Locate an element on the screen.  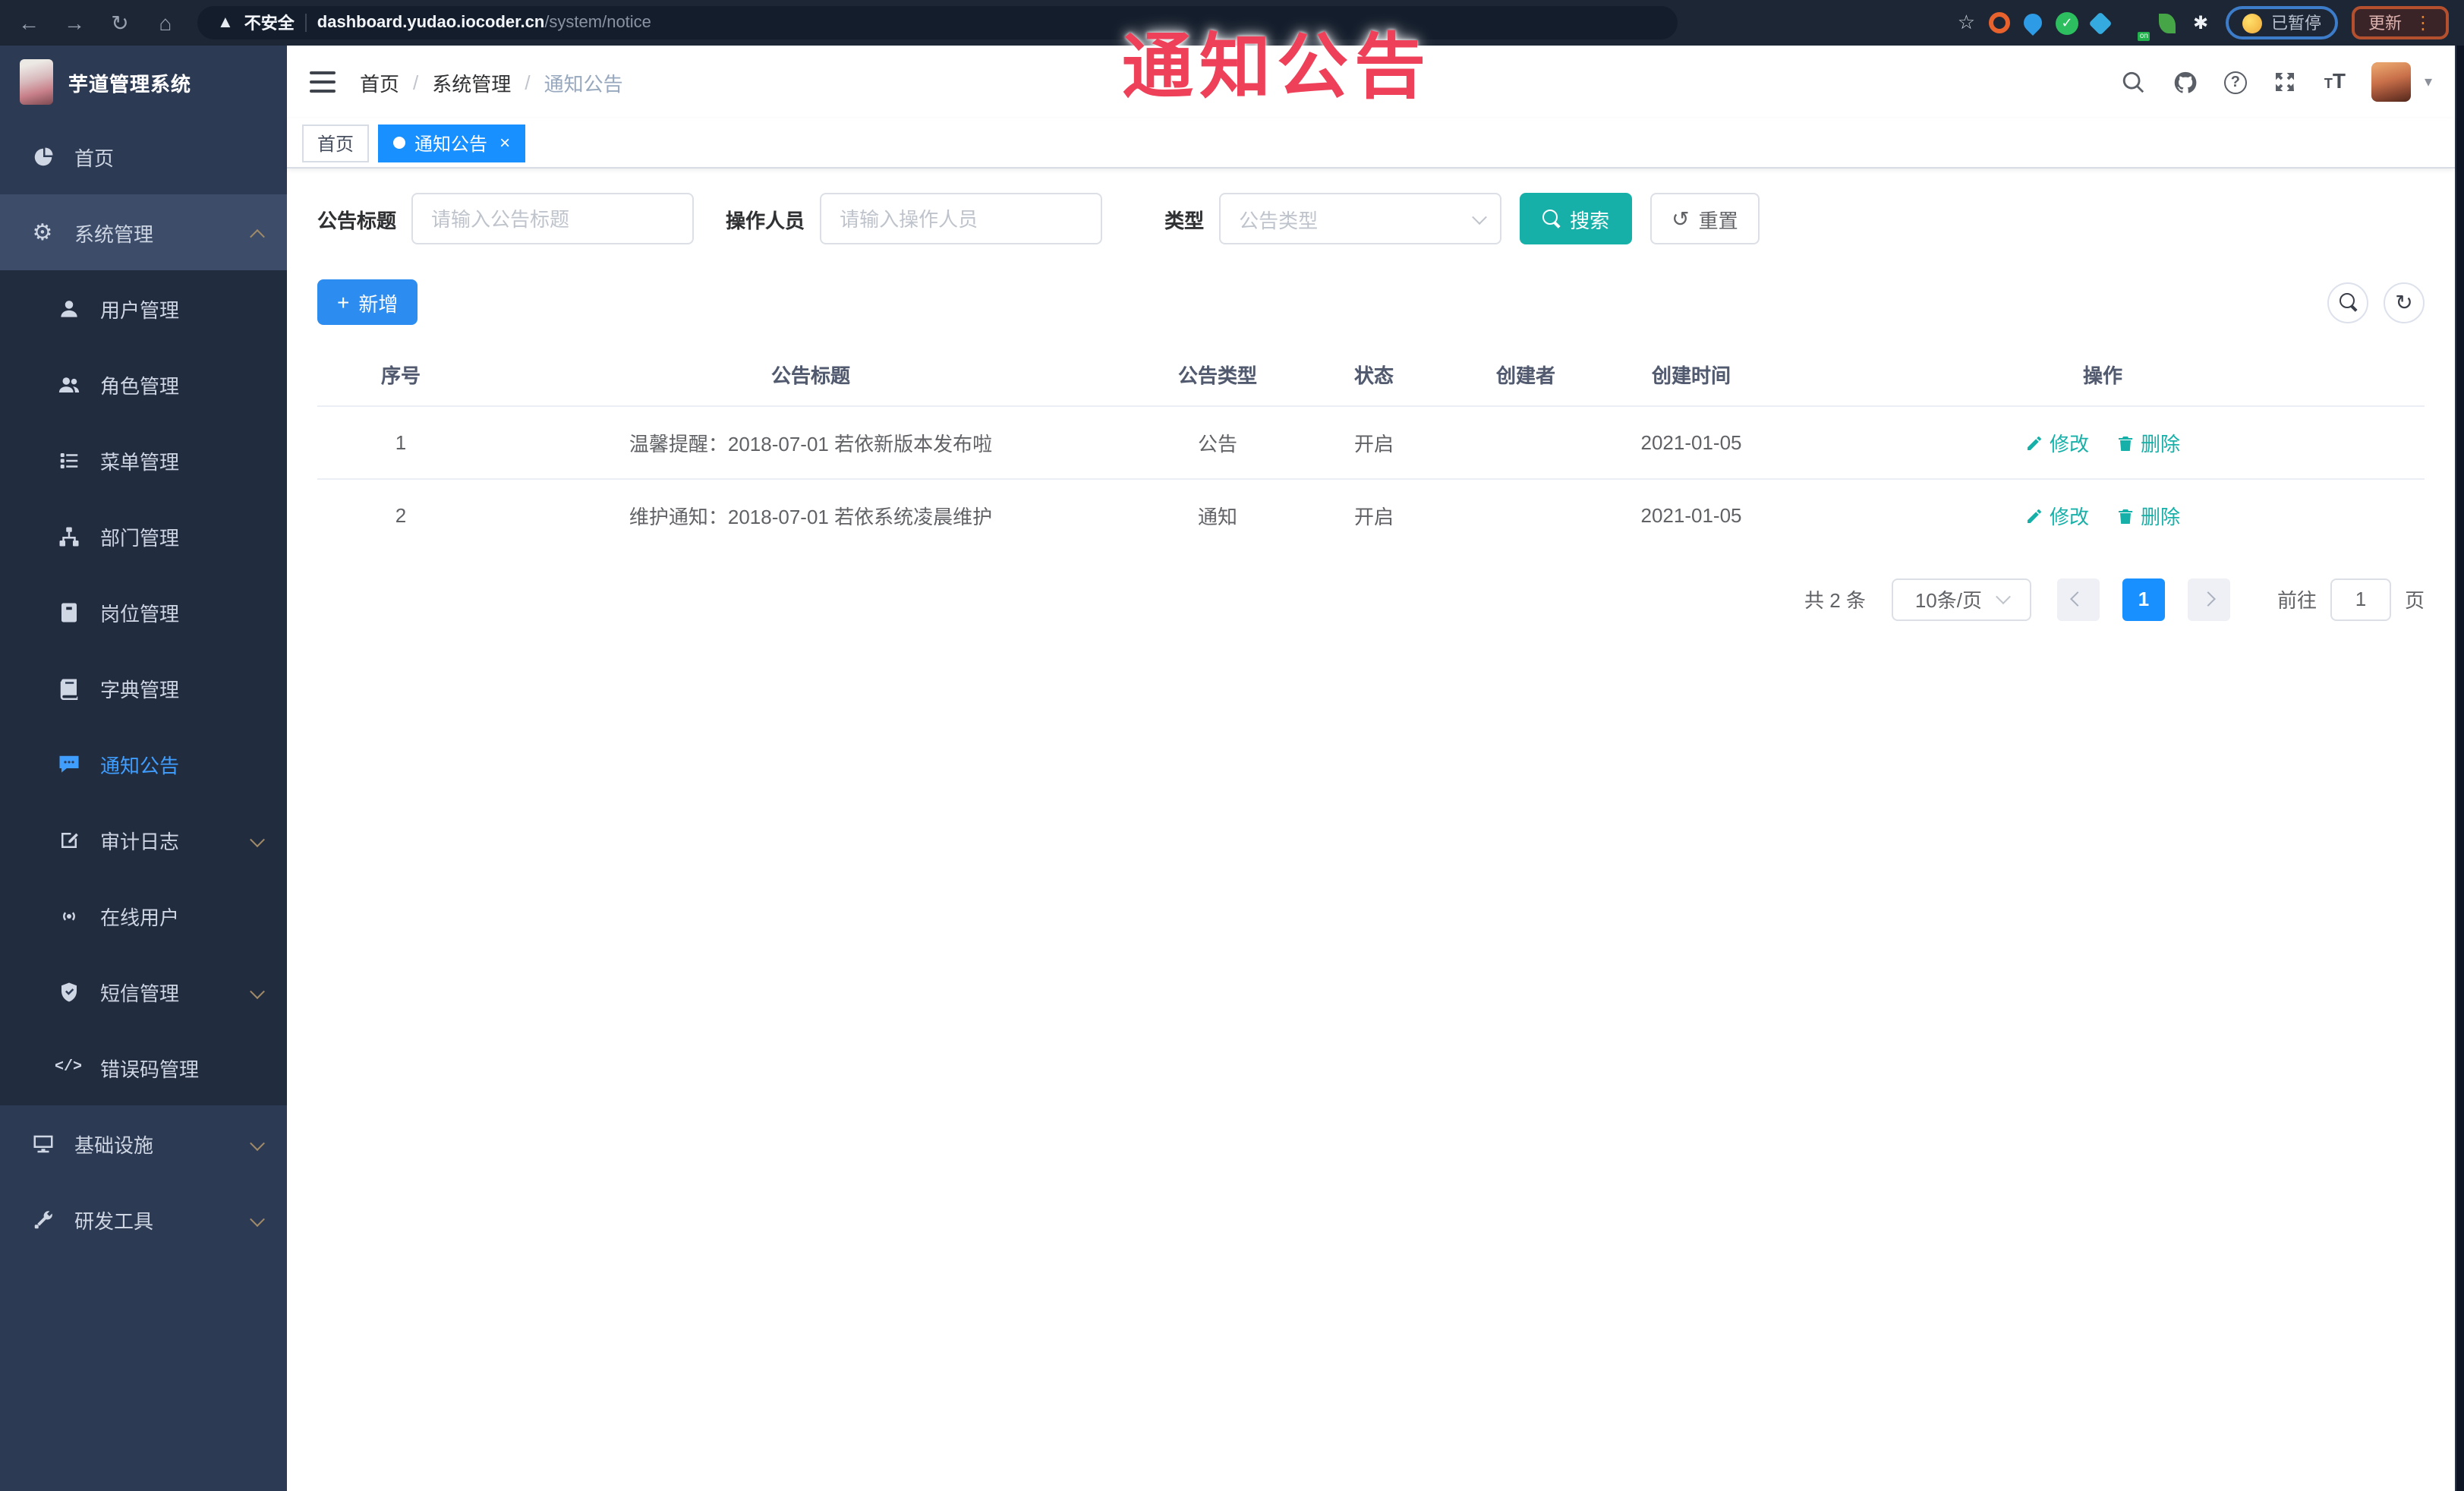
filter-form: 公告标题 操作人员 类型 公告类型 搜索 ↺ 重置 is located at coordinates (1371, 219).